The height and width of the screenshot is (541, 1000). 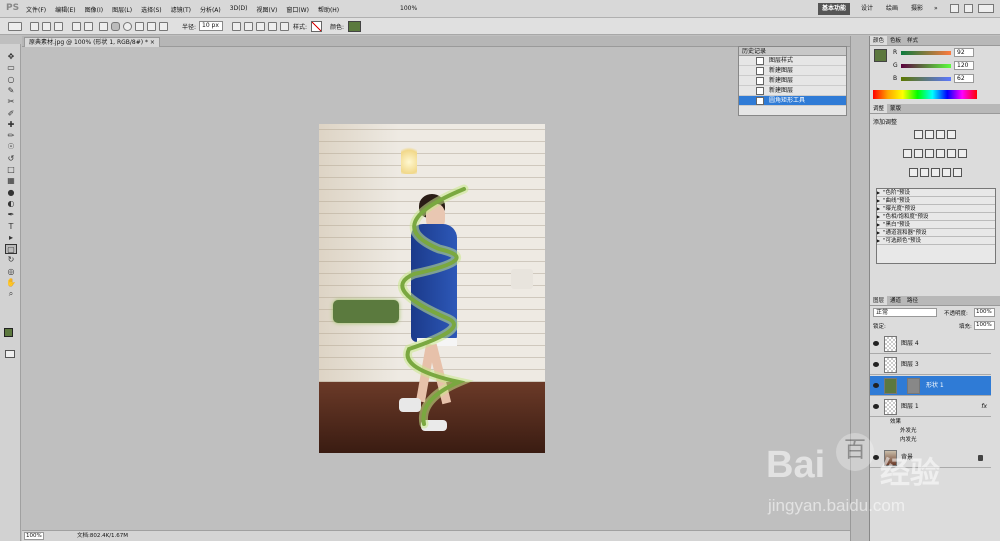 I want to click on intersect-shape-icon, so click(x=272, y=26).